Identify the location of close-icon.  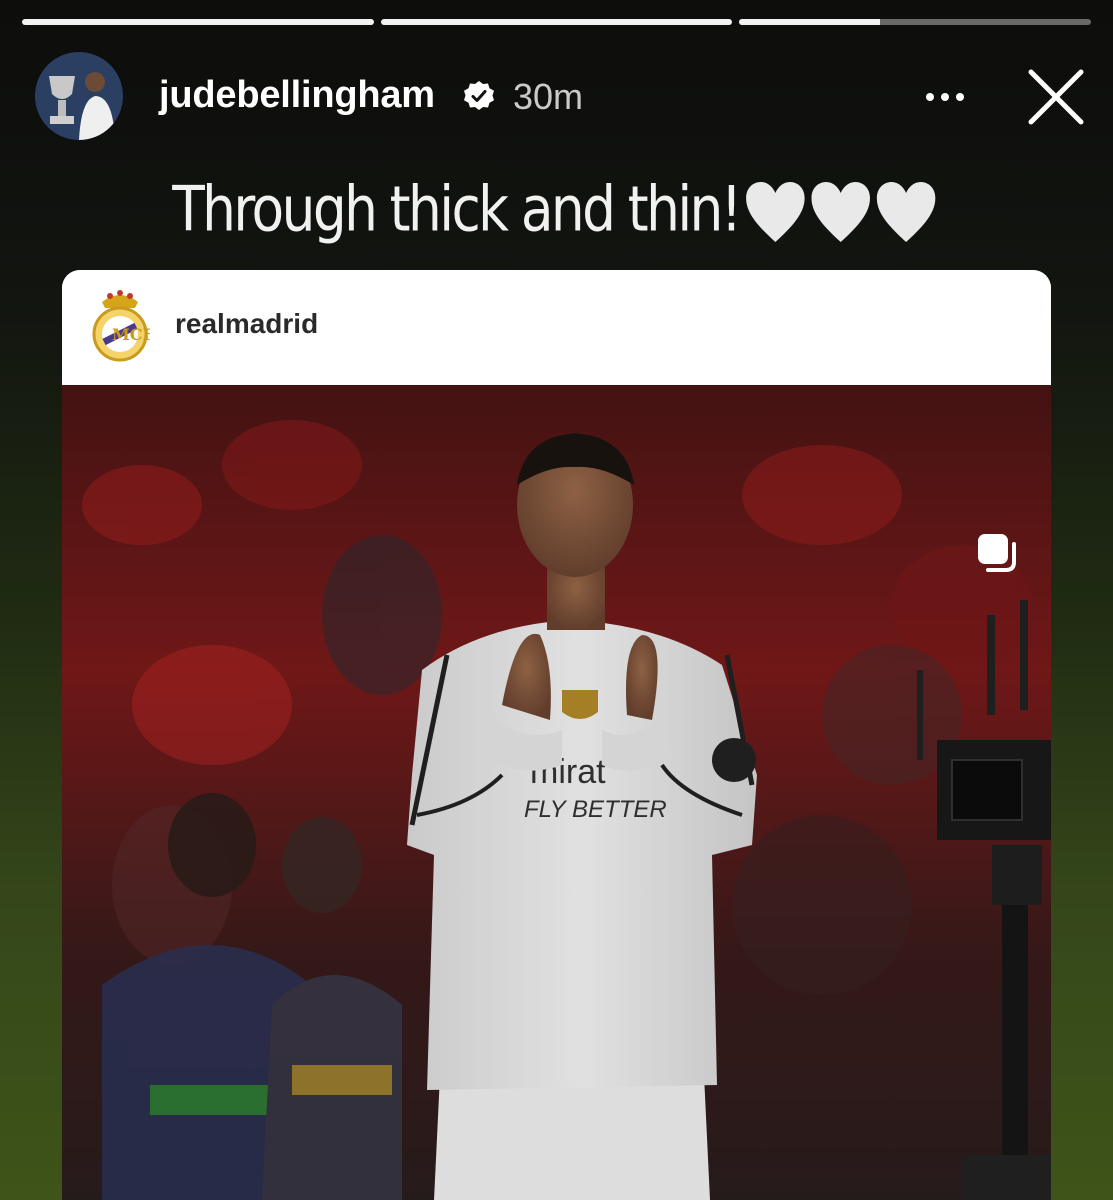
(1056, 97).